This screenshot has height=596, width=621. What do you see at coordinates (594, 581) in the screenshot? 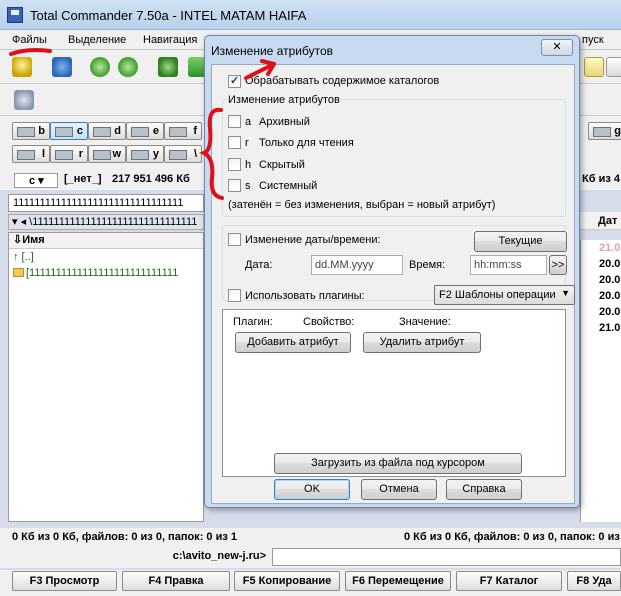
I see `f8-delete-button: F8 Уда` at bounding box center [594, 581].